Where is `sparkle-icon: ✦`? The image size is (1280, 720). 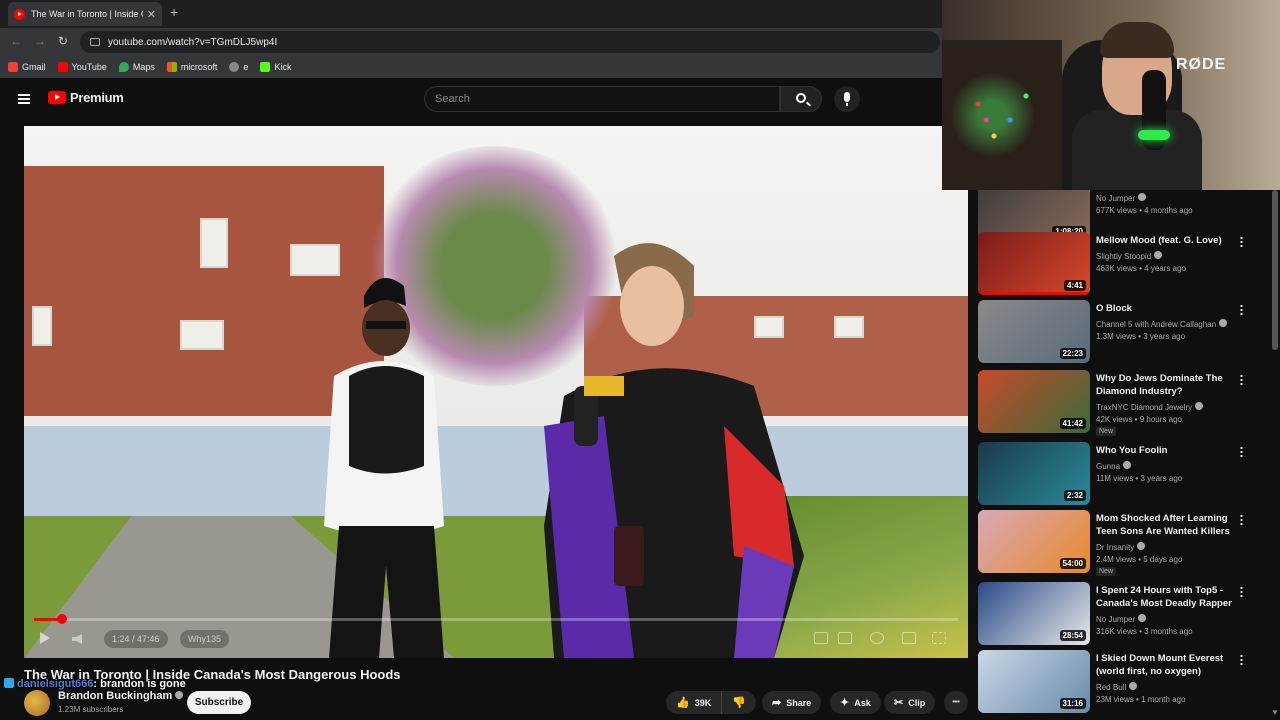
sparkle-icon: ✦ is located at coordinates (845, 703).